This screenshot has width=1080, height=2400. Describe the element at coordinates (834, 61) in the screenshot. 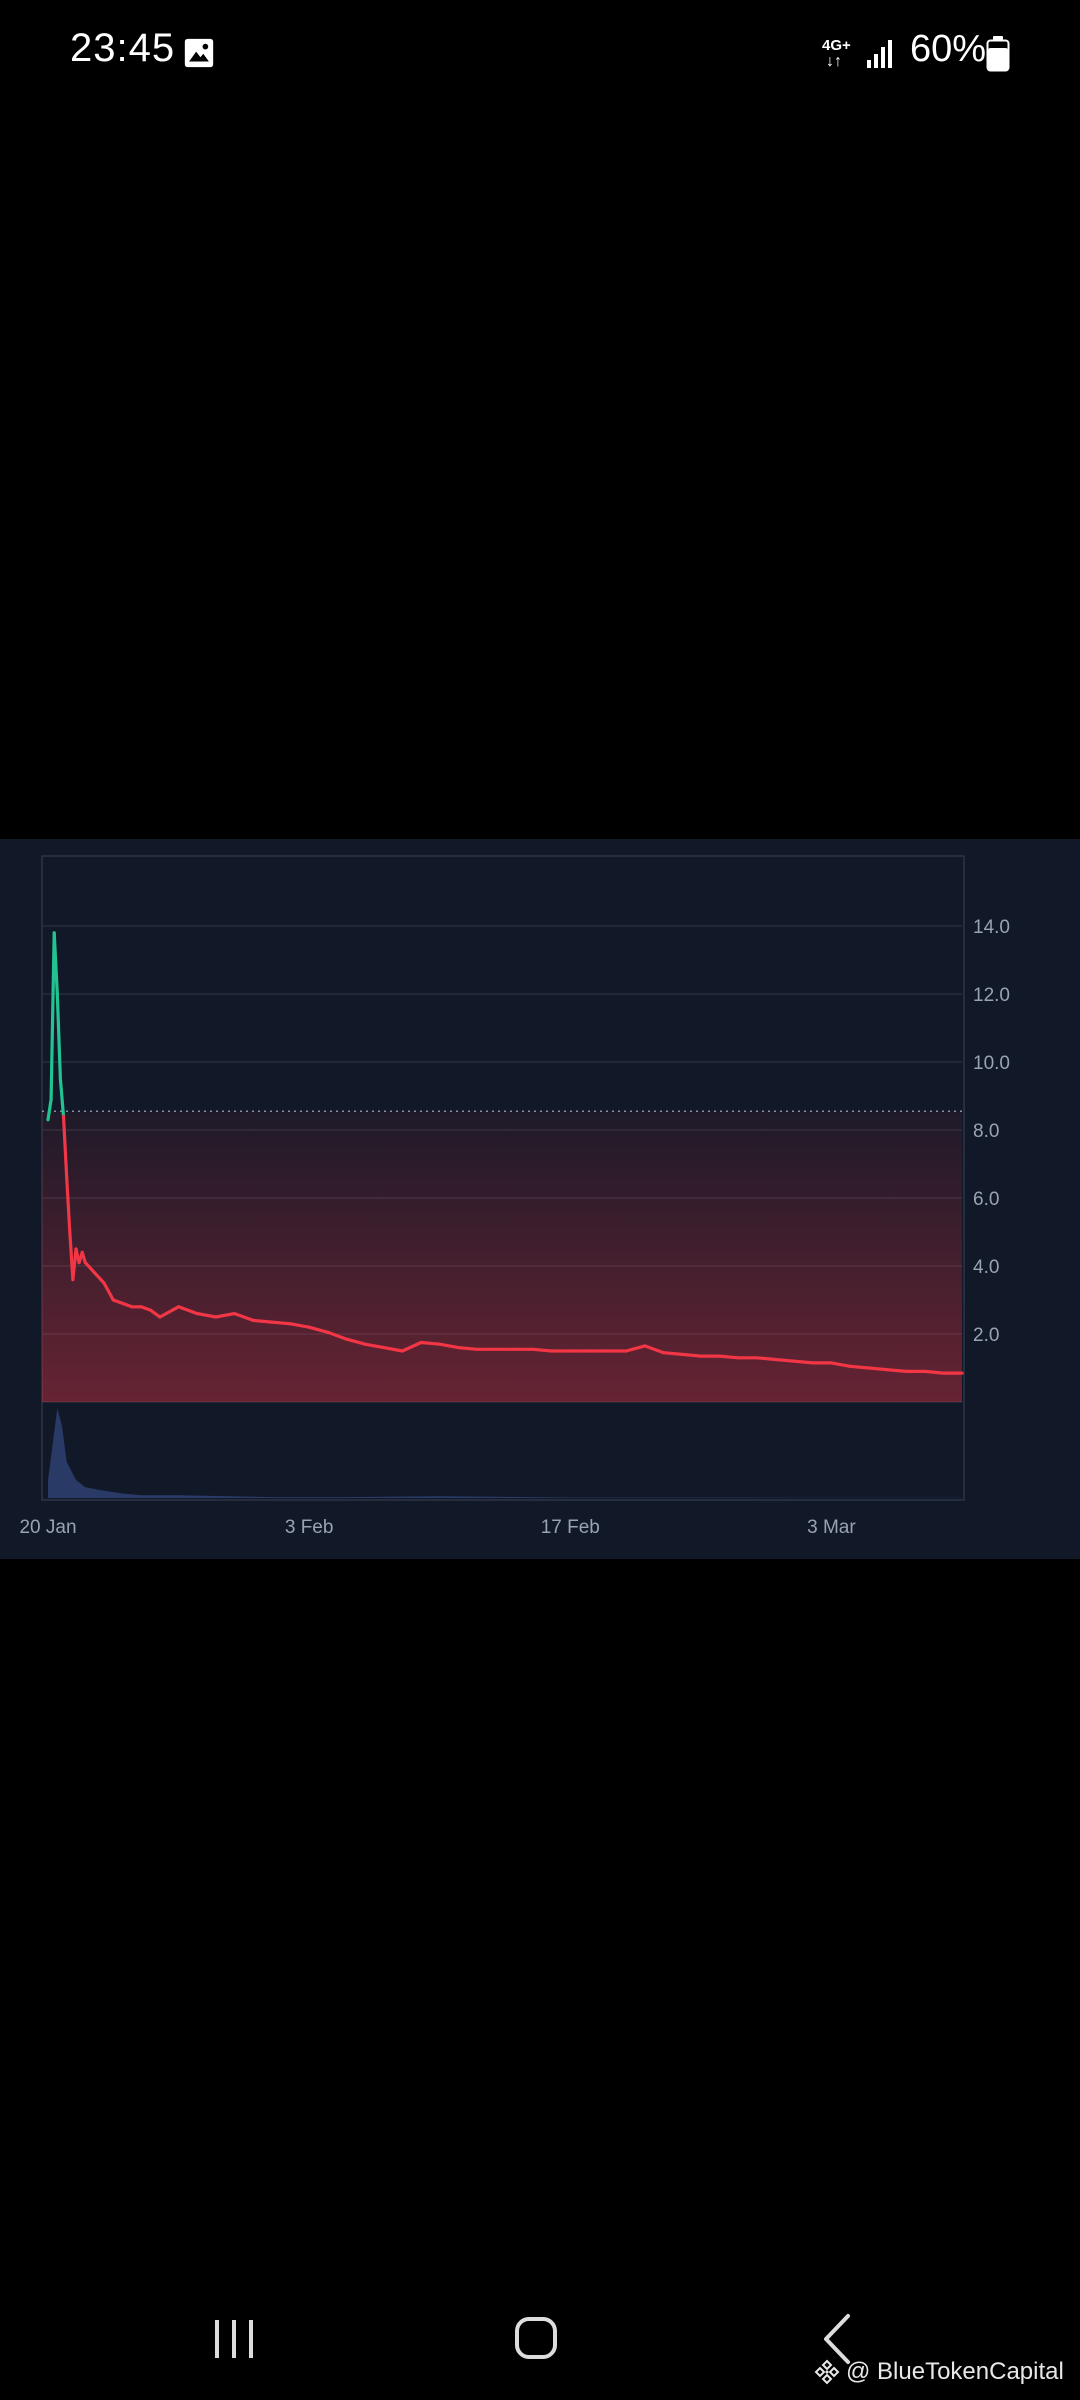

I see `data-transfer-icon: ↓↑` at that location.